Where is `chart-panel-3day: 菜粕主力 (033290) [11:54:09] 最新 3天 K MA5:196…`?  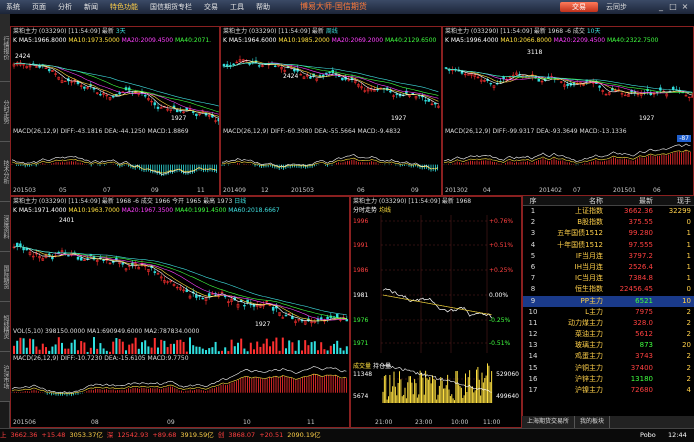 chart-panel-3day: 菜粕主力 (033290) [11:54:09] 最新 3天 K MA5:196… is located at coordinates (115, 111).